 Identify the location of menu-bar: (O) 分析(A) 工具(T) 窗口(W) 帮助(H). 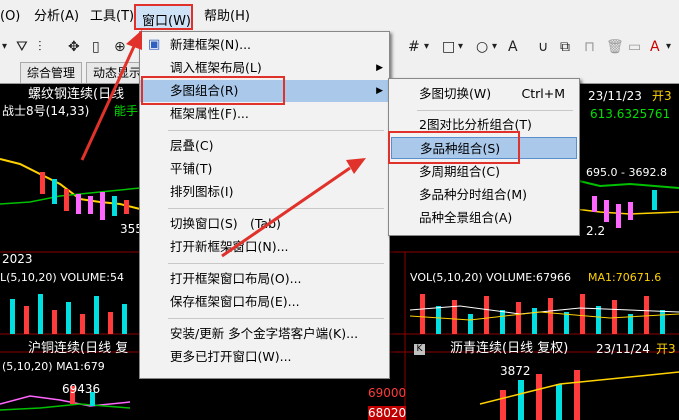
(339, 17).